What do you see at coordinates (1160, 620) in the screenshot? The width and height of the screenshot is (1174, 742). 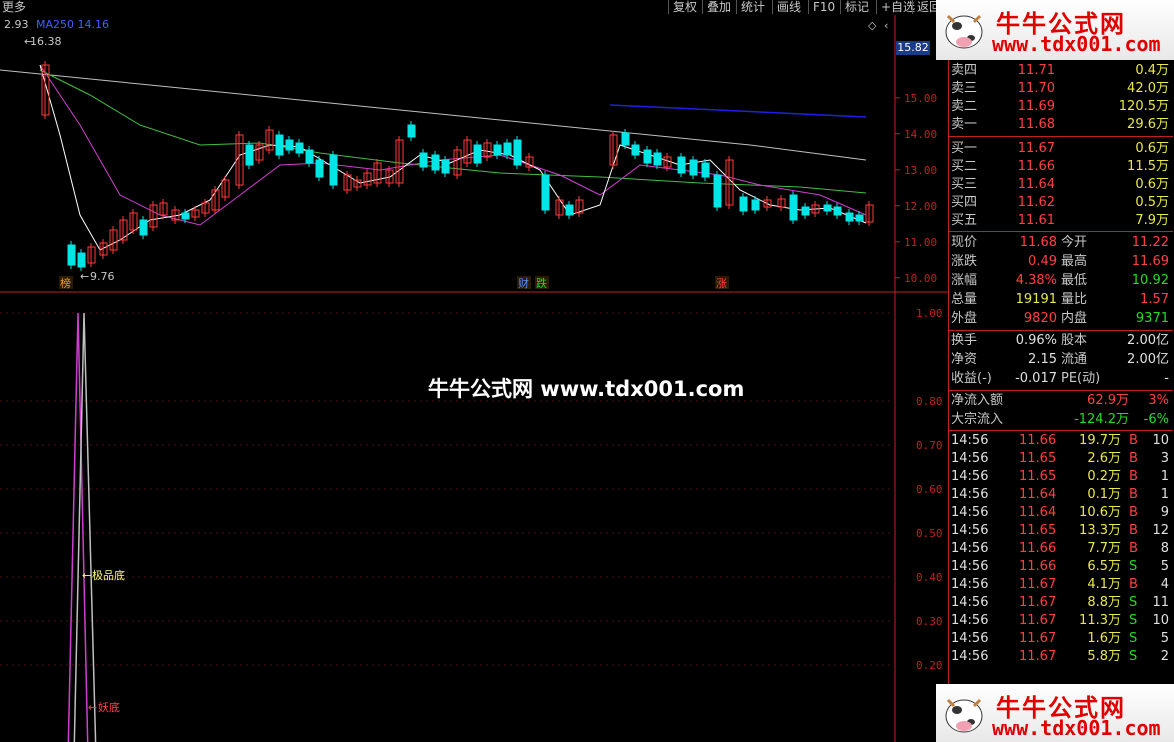 I see `tick-count: 10` at bounding box center [1160, 620].